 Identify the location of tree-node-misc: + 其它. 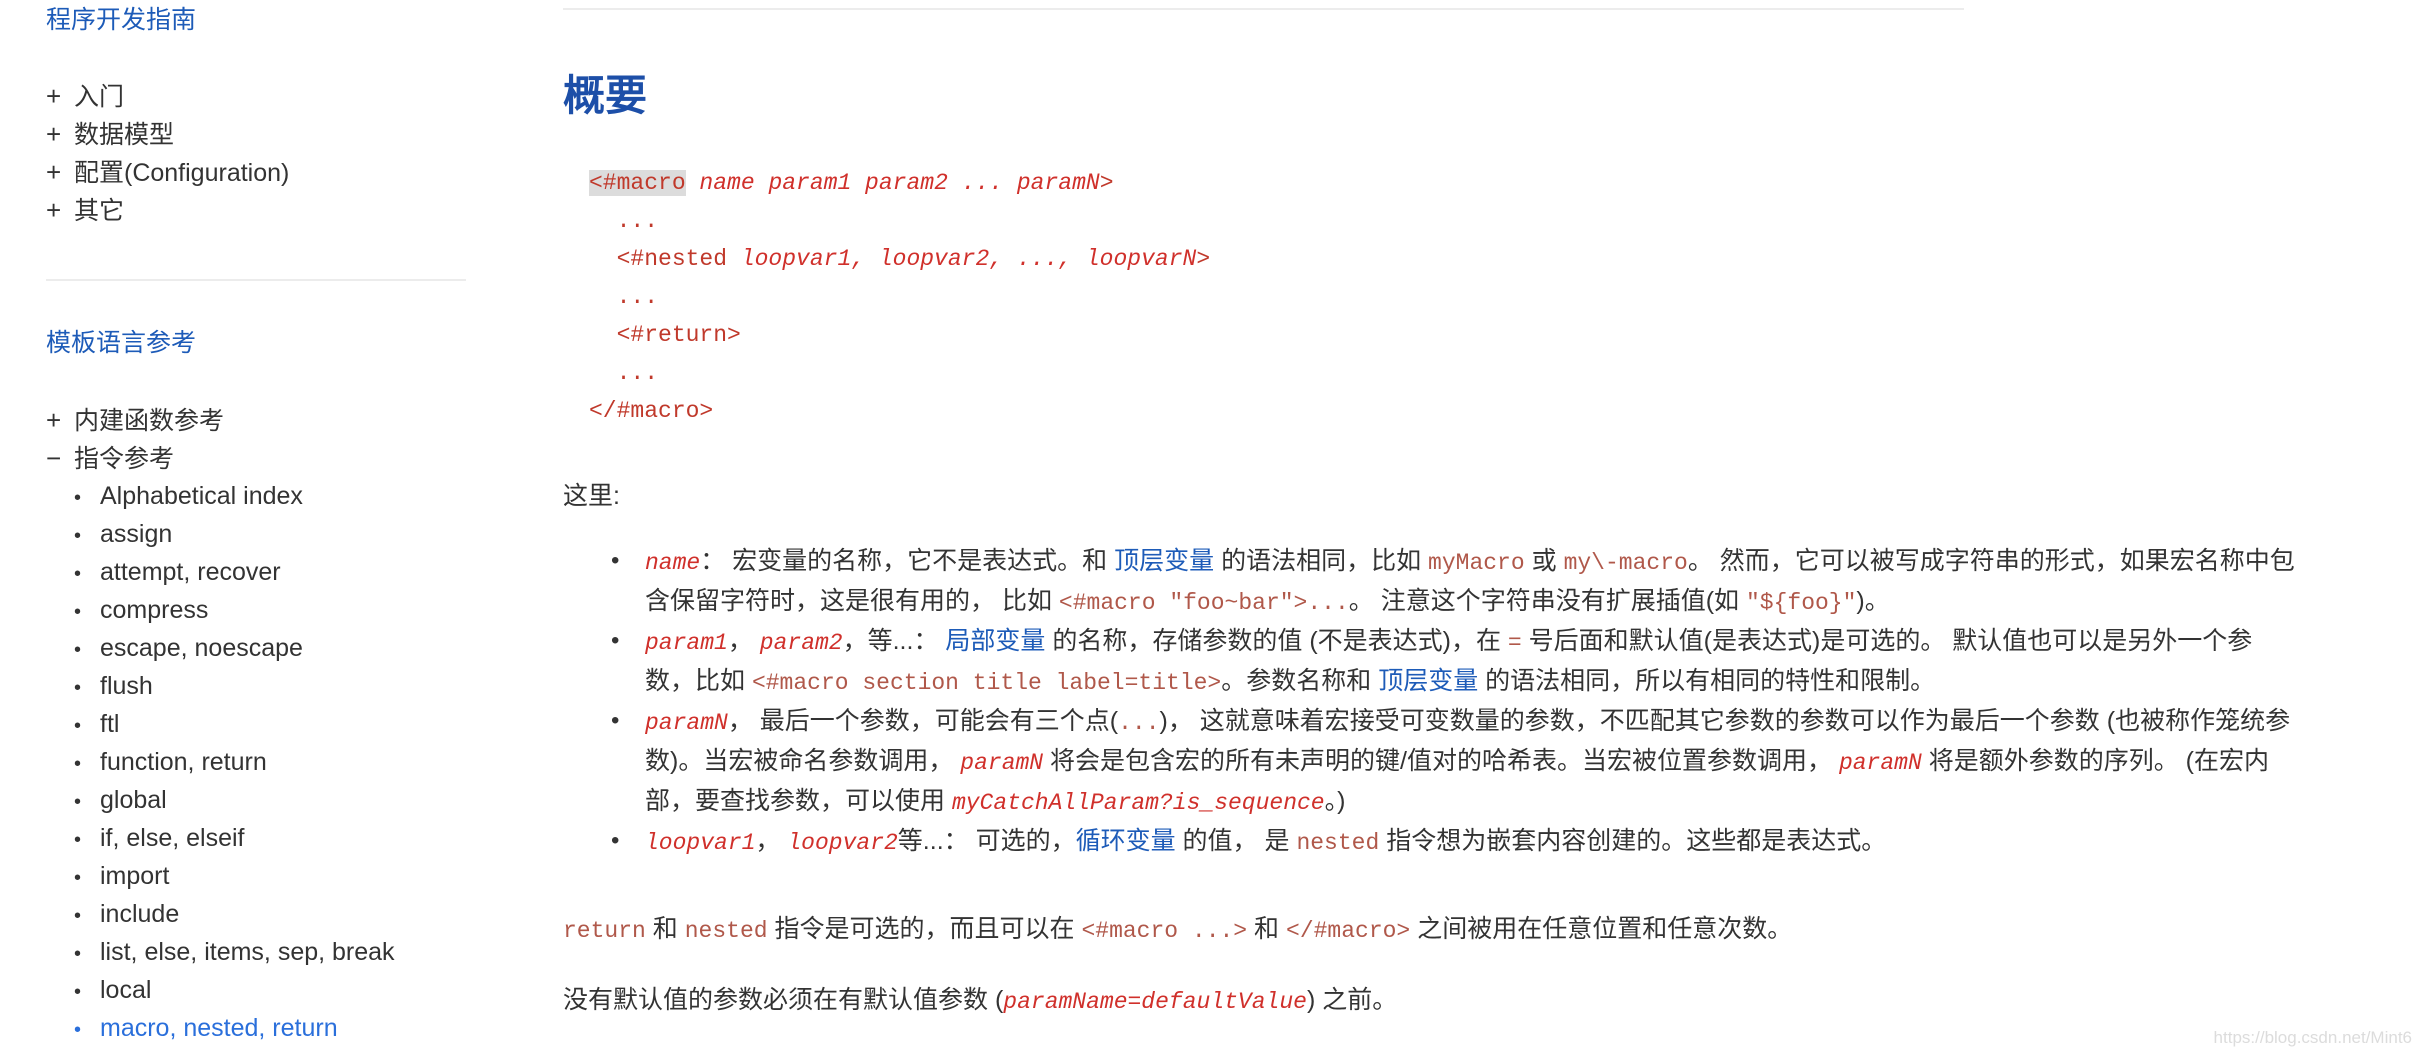
(167, 210).